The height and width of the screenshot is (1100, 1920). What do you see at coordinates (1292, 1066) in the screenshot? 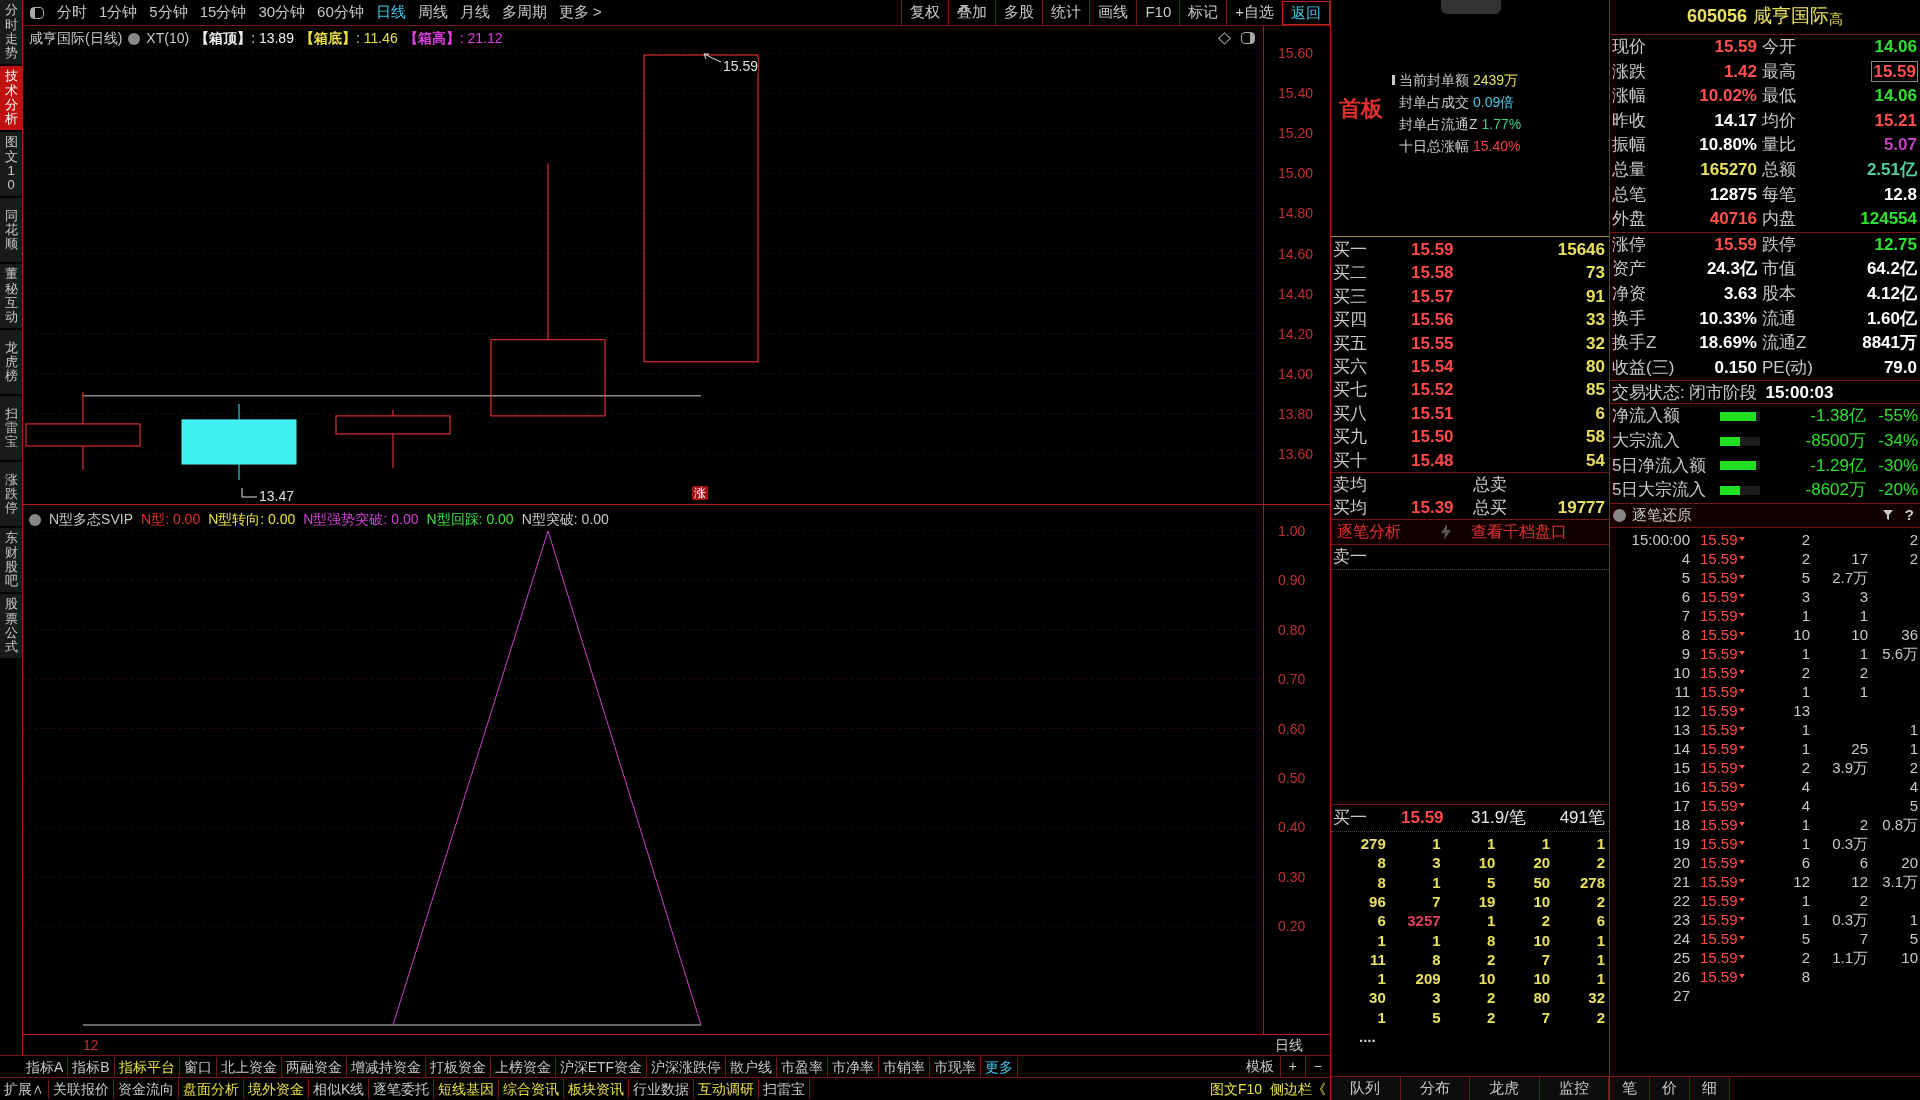
I see `add-button: +` at bounding box center [1292, 1066].